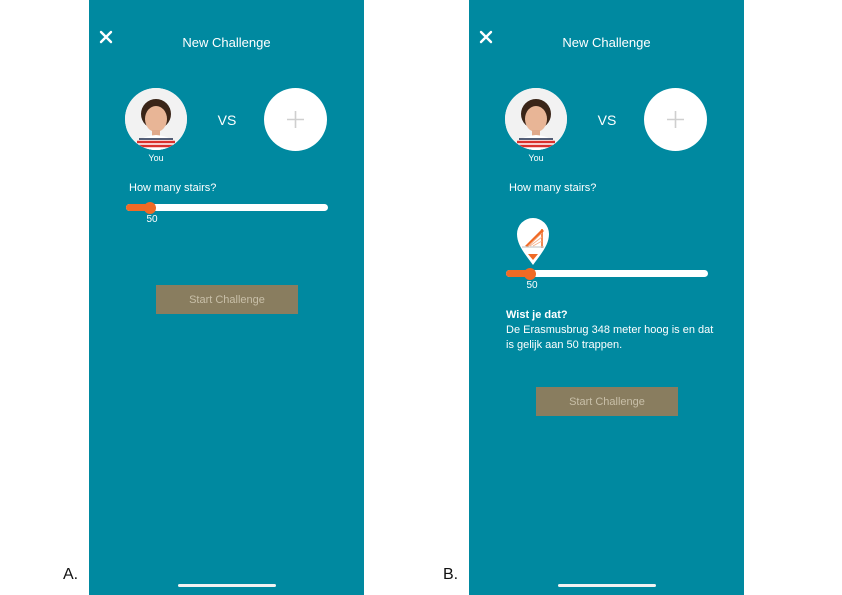 The image size is (842, 595). What do you see at coordinates (451, 574) in the screenshot?
I see `panel-label-b: B.` at bounding box center [451, 574].